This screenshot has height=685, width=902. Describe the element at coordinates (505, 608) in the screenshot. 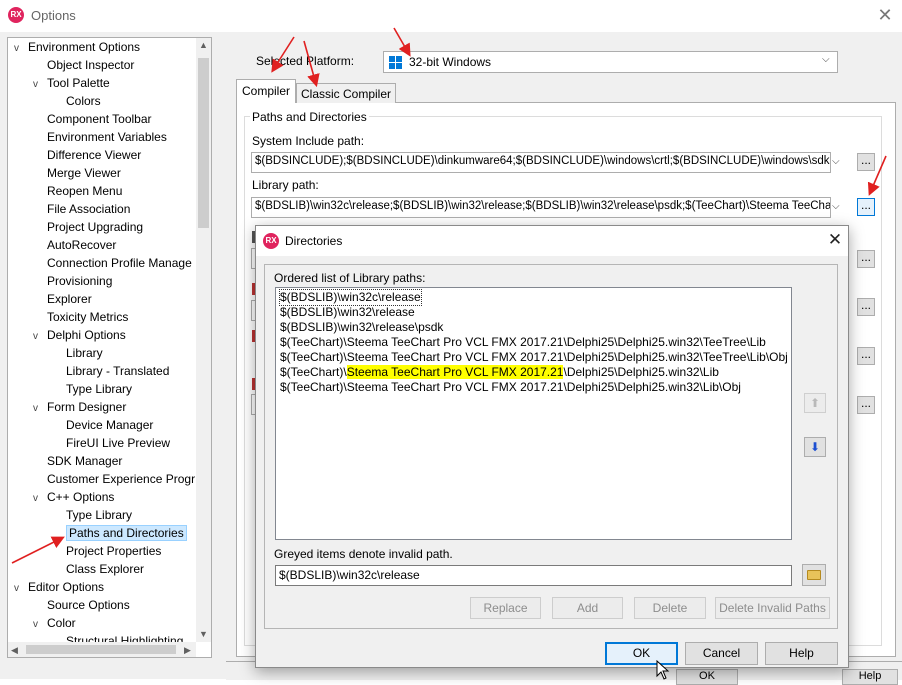

I see `replace-button: Replace` at that location.